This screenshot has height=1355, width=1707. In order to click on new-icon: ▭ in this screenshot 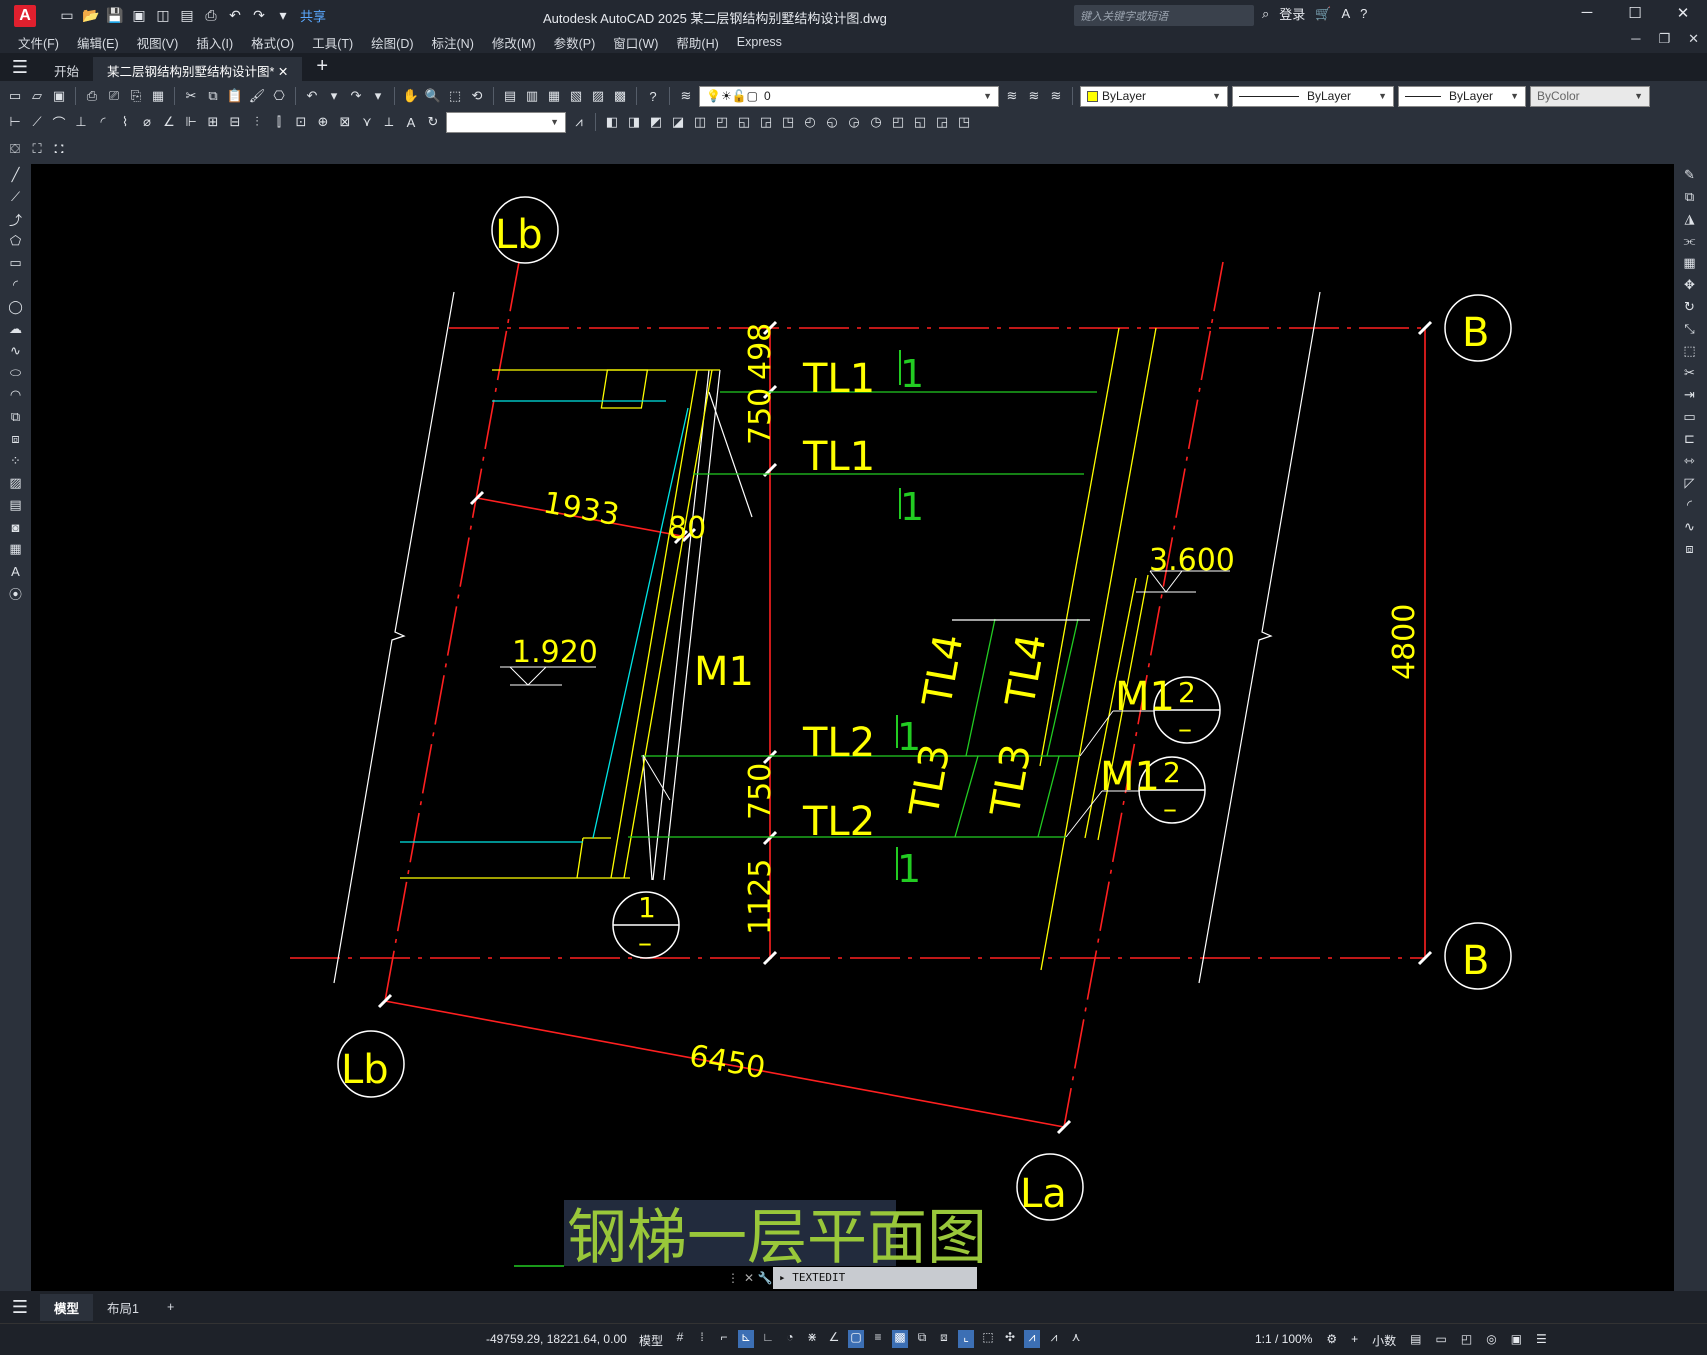, I will do `click(67, 16)`.